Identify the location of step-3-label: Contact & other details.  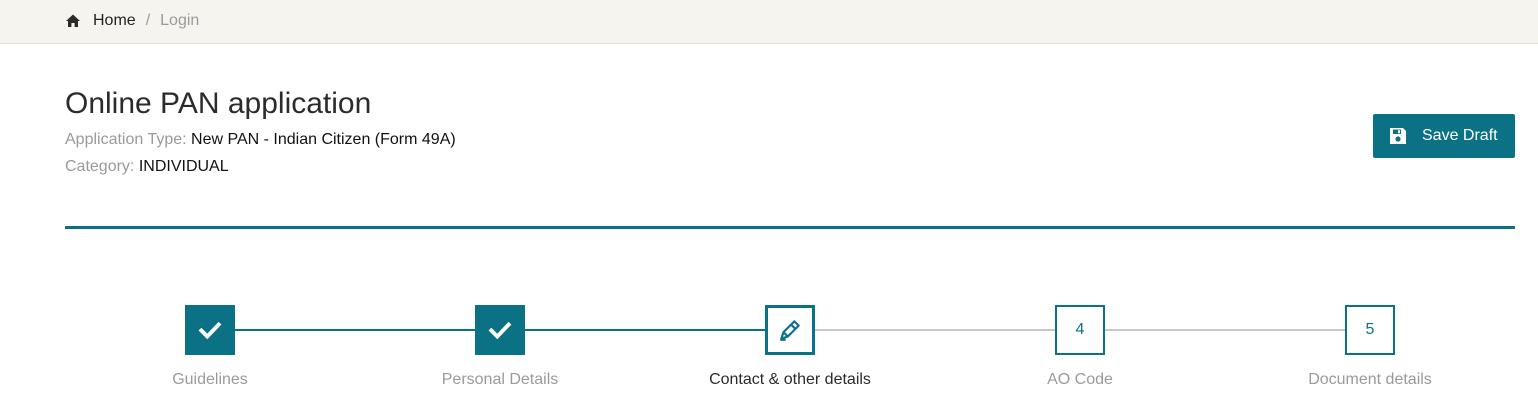
(790, 379).